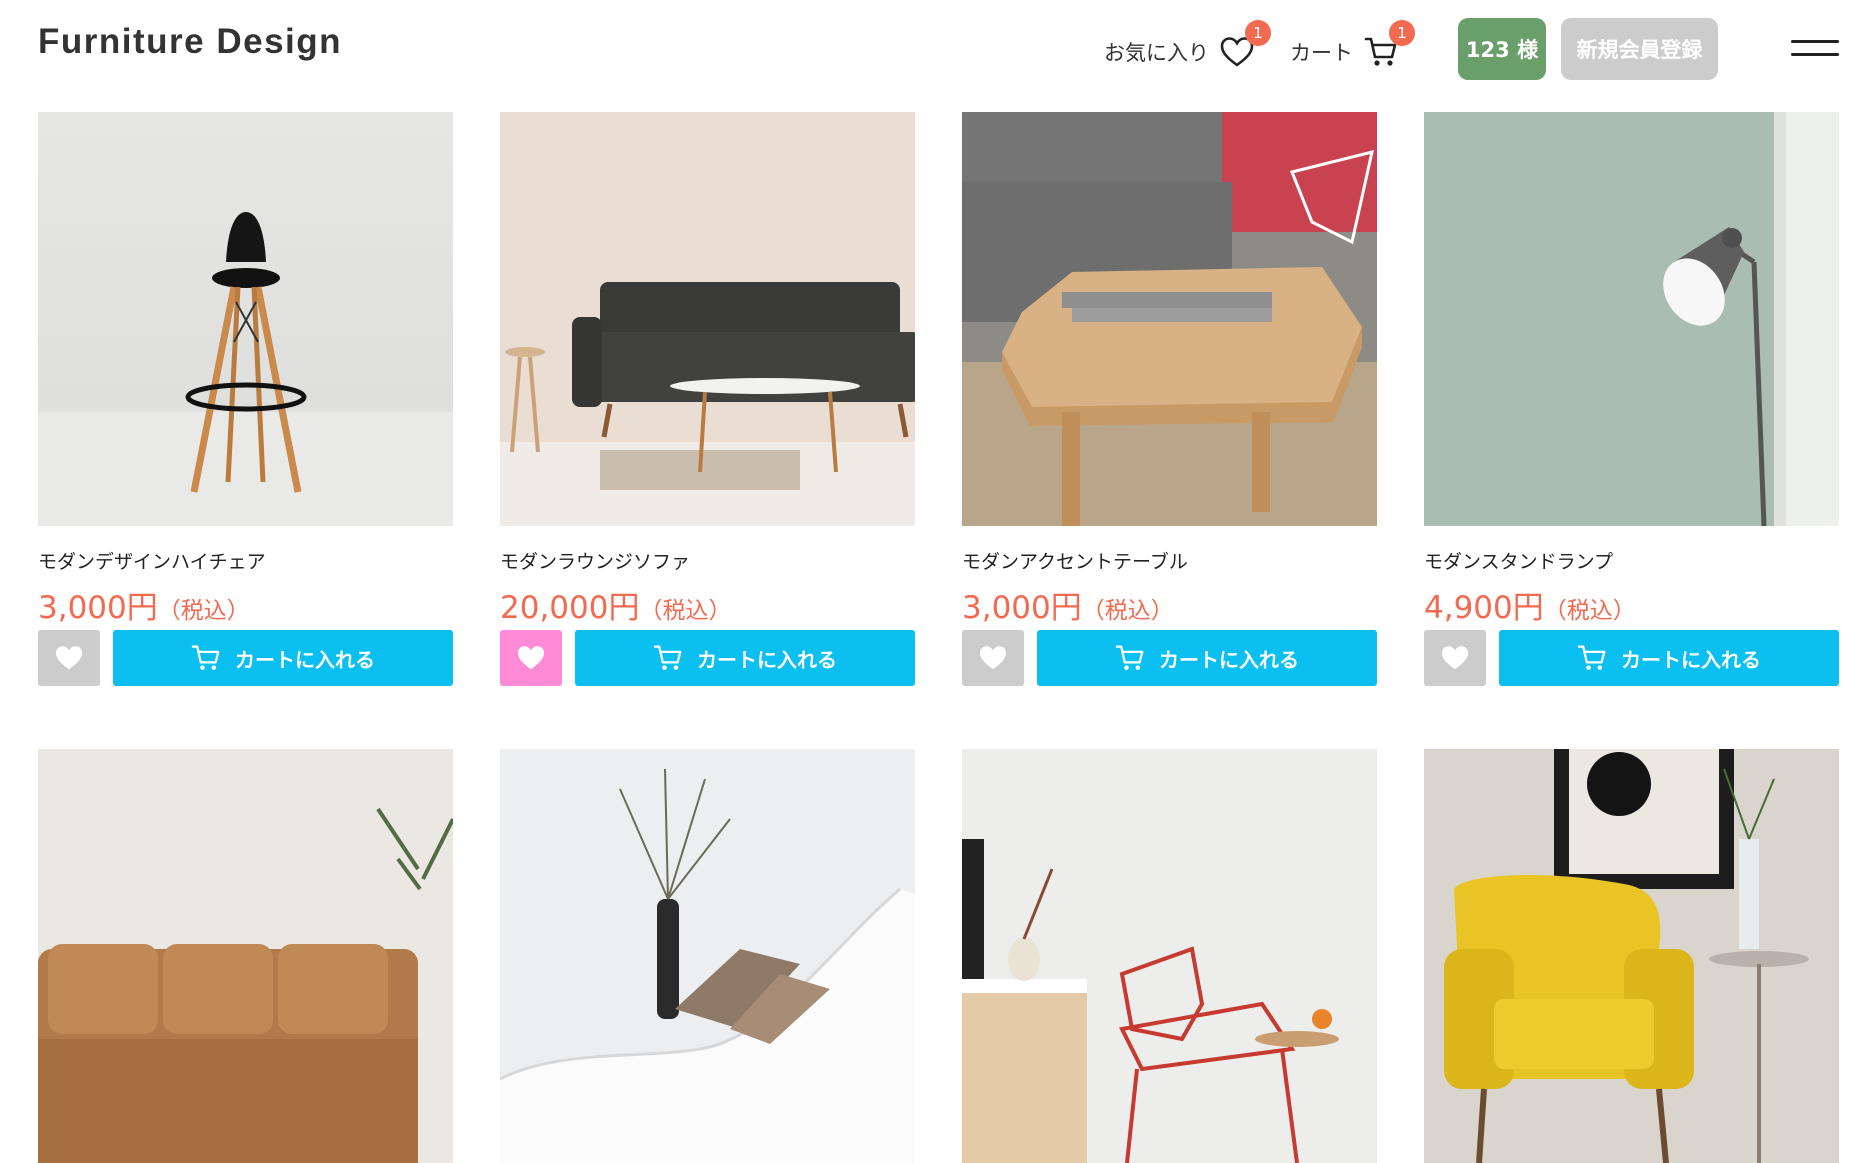  I want to click on product-image-high-chair, so click(245, 319).